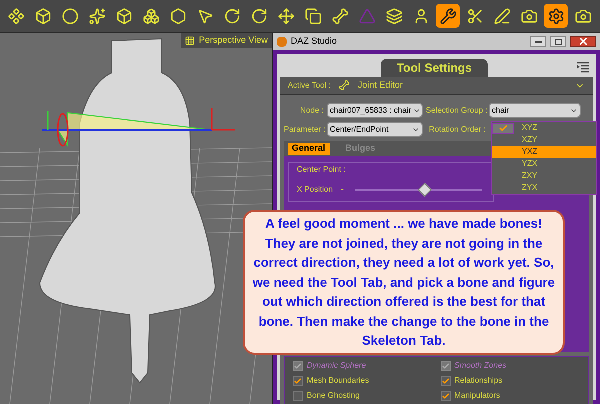 Image resolution: width=600 pixels, height=404 pixels. Describe the element at coordinates (151, 16) in the screenshot. I see `cubes-icon` at that location.